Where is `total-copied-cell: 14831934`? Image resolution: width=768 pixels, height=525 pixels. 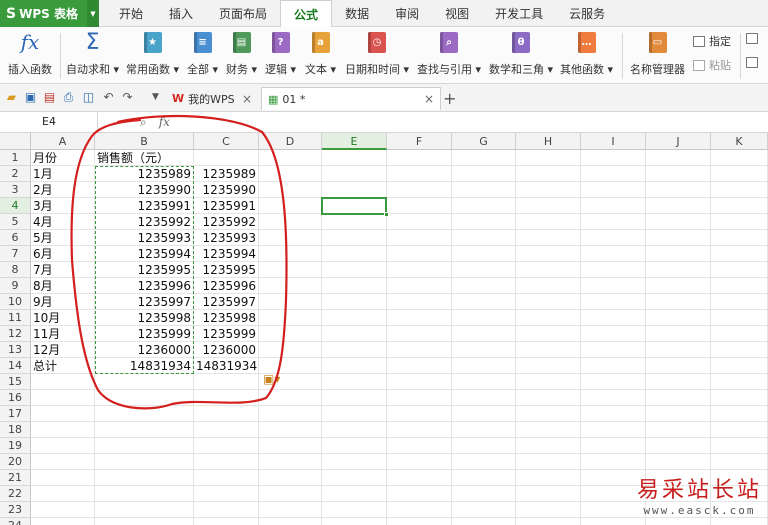 total-copied-cell: 14831934 is located at coordinates (226, 366).